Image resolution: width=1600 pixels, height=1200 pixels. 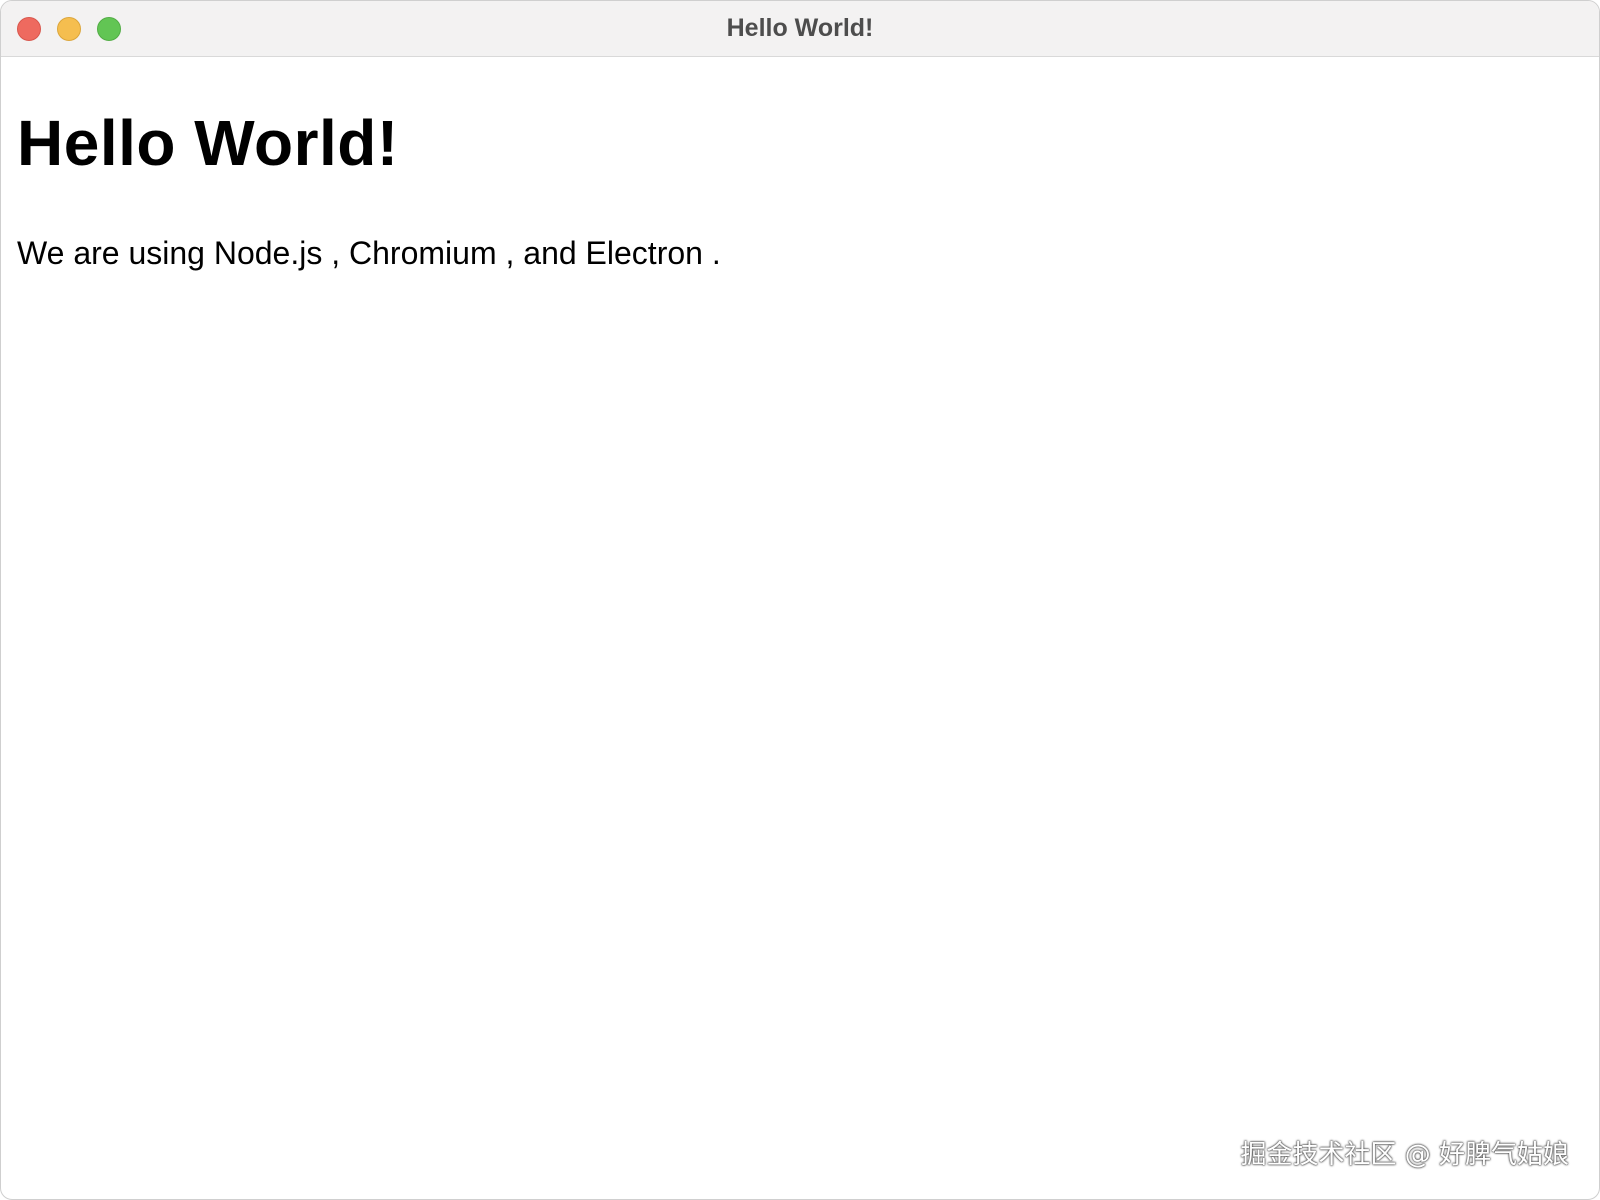 I want to click on paragraph-prefix: We are using, so click(x=115, y=253).